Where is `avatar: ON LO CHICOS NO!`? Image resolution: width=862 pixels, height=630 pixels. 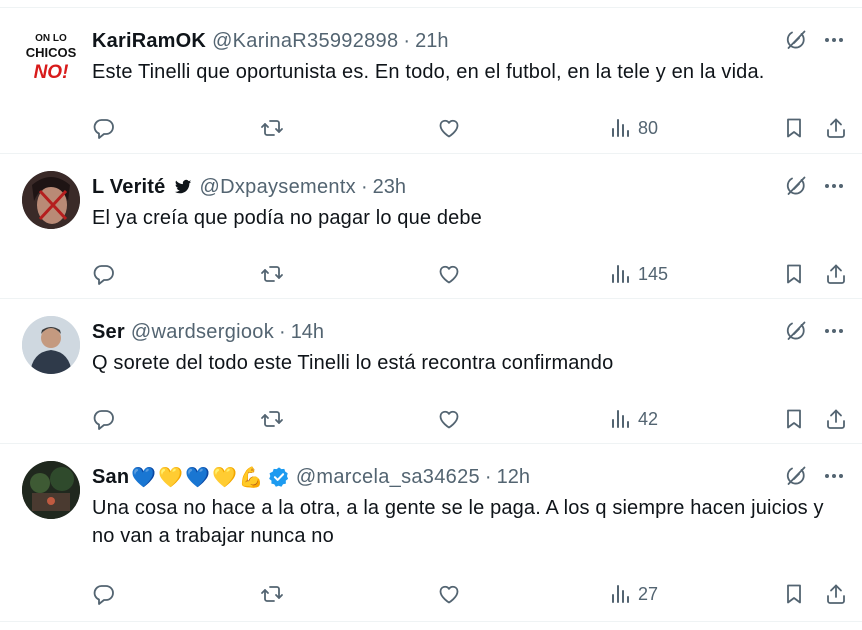 avatar: ON LO CHICOS NO! is located at coordinates (51, 54).